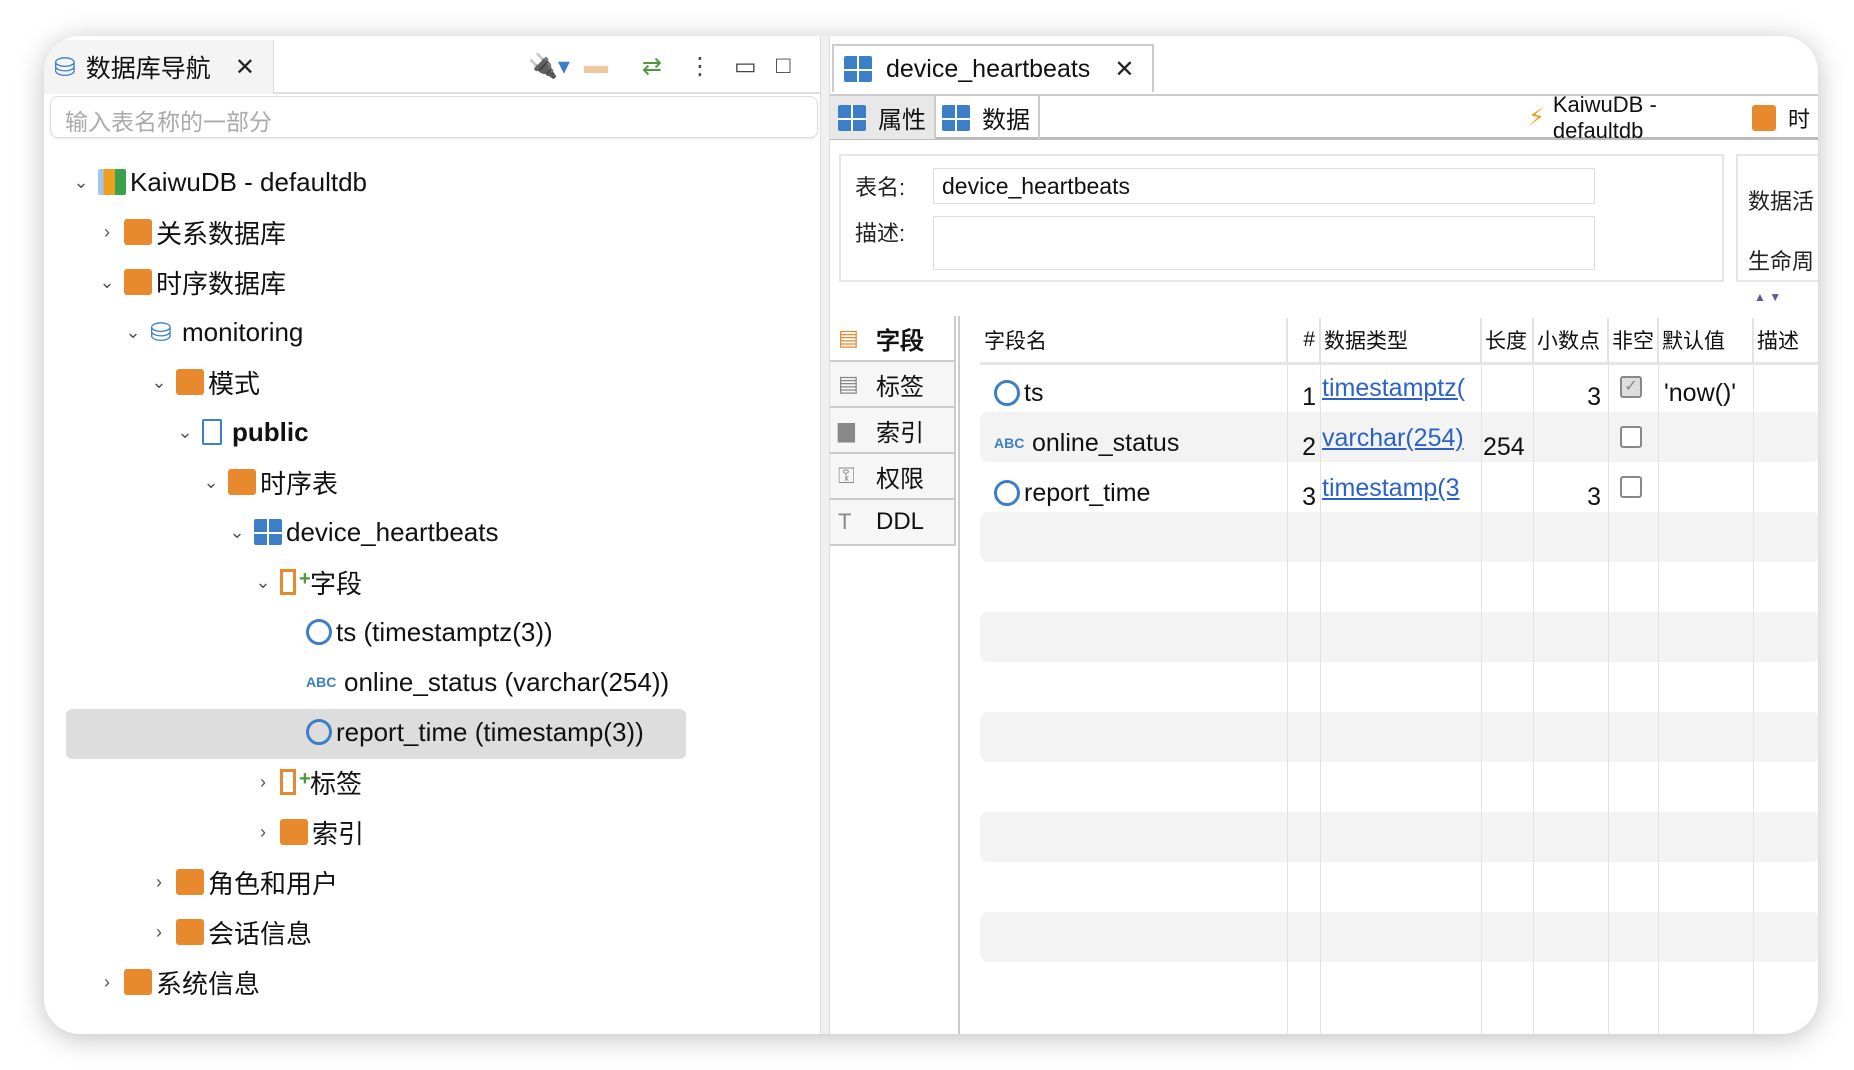 The height and width of the screenshot is (1070, 1854). What do you see at coordinates (1785, 340) in the screenshot?
I see `column-header: 描述` at bounding box center [1785, 340].